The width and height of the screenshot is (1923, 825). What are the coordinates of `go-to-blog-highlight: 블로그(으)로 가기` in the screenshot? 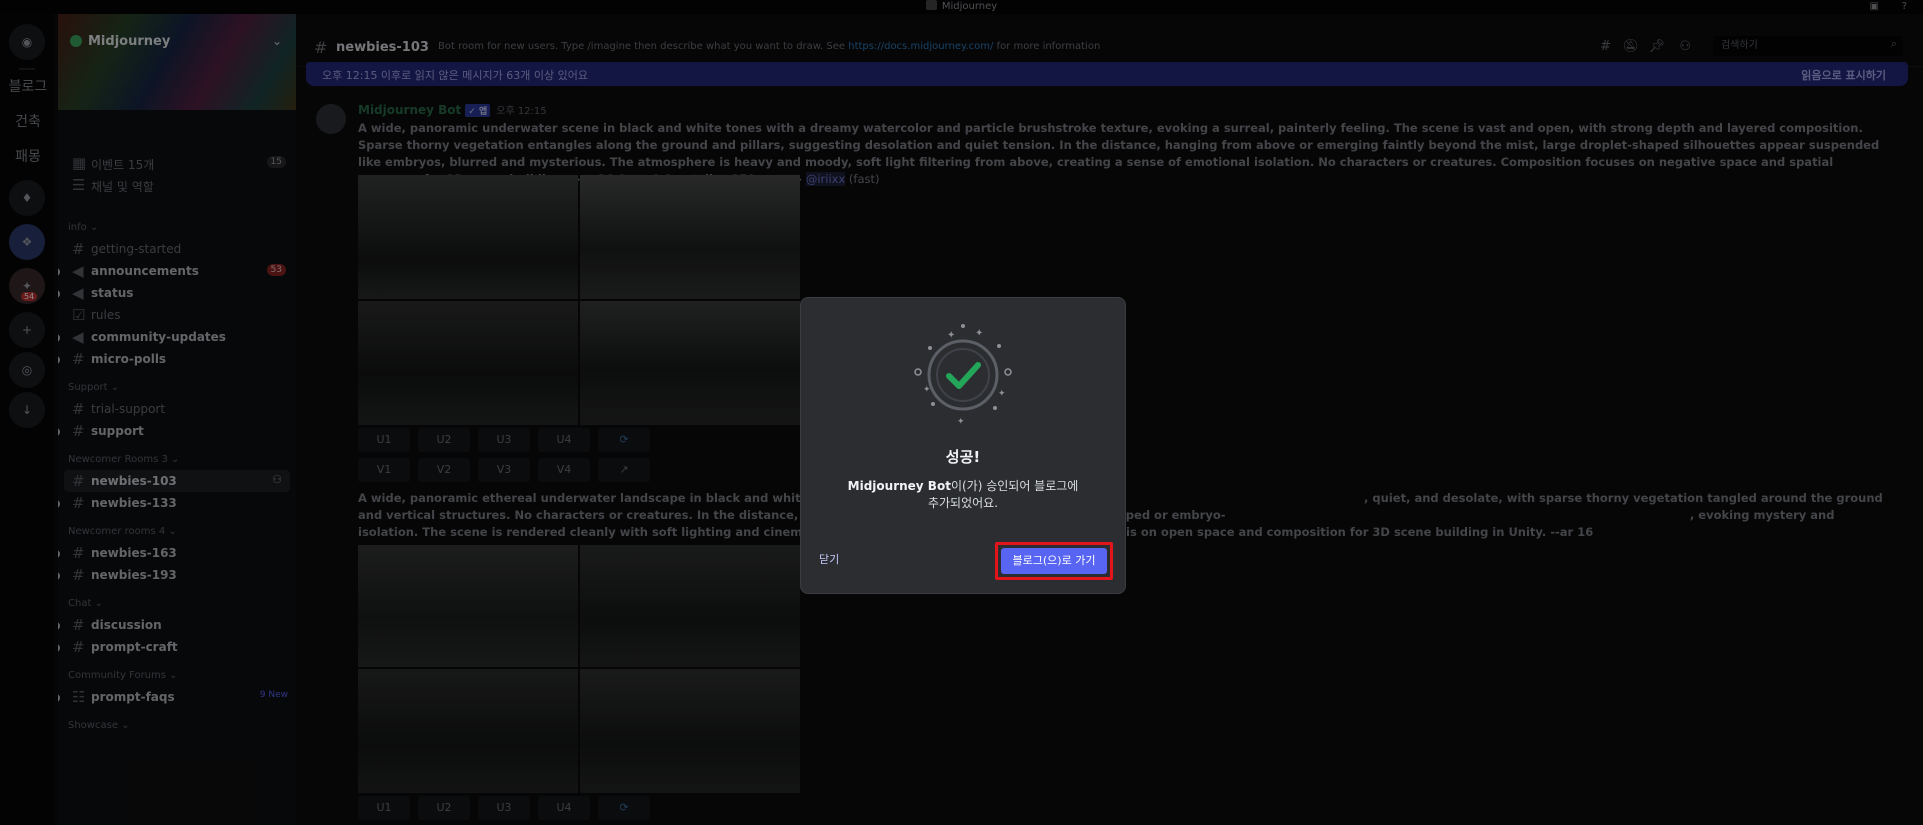 It's located at (1054, 561).